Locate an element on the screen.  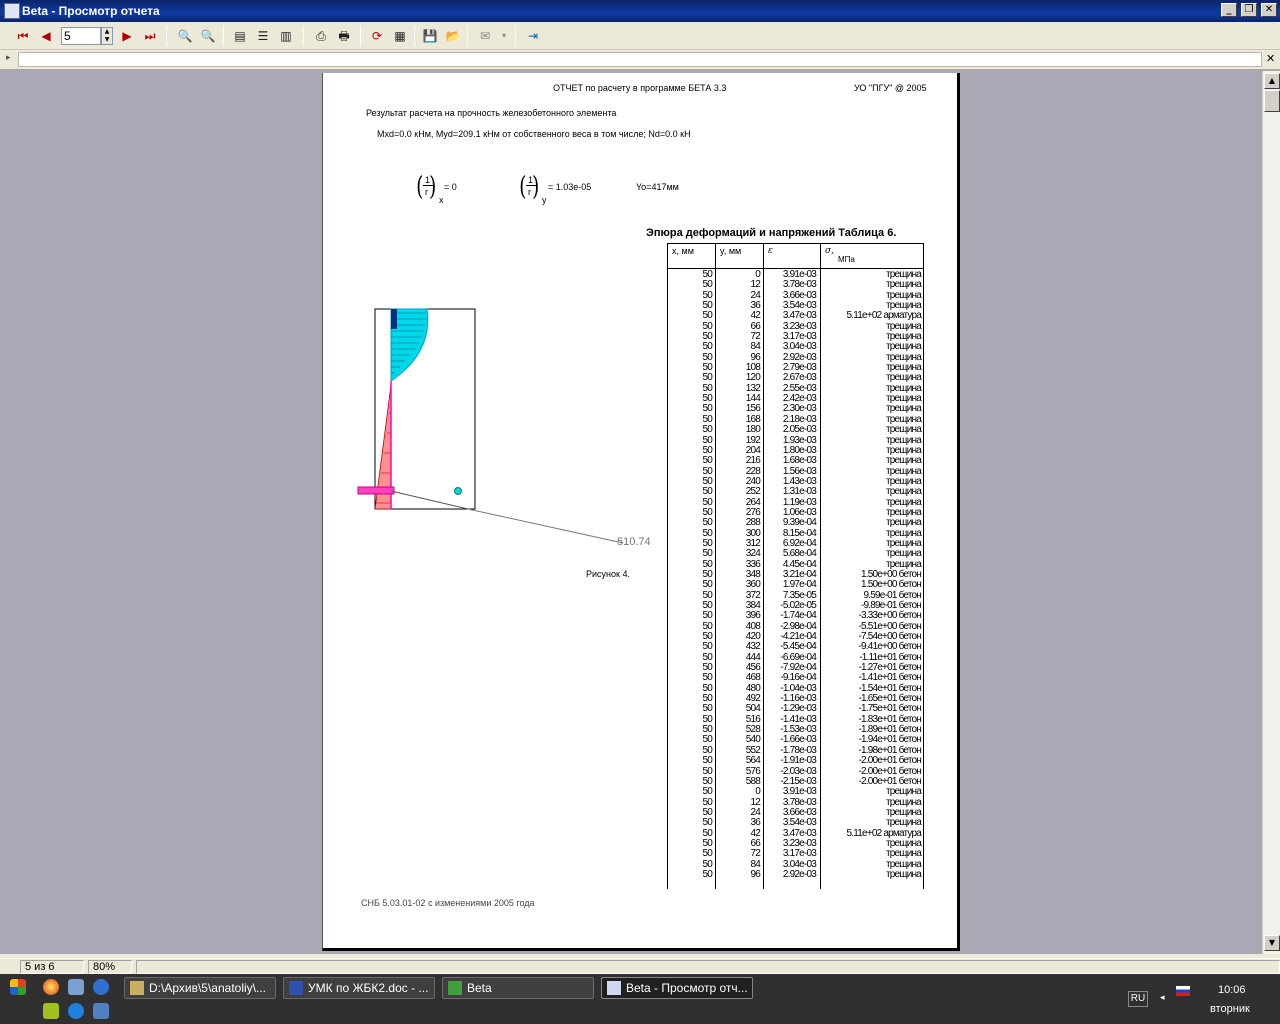
app-icon is located at coordinates (12, 11).